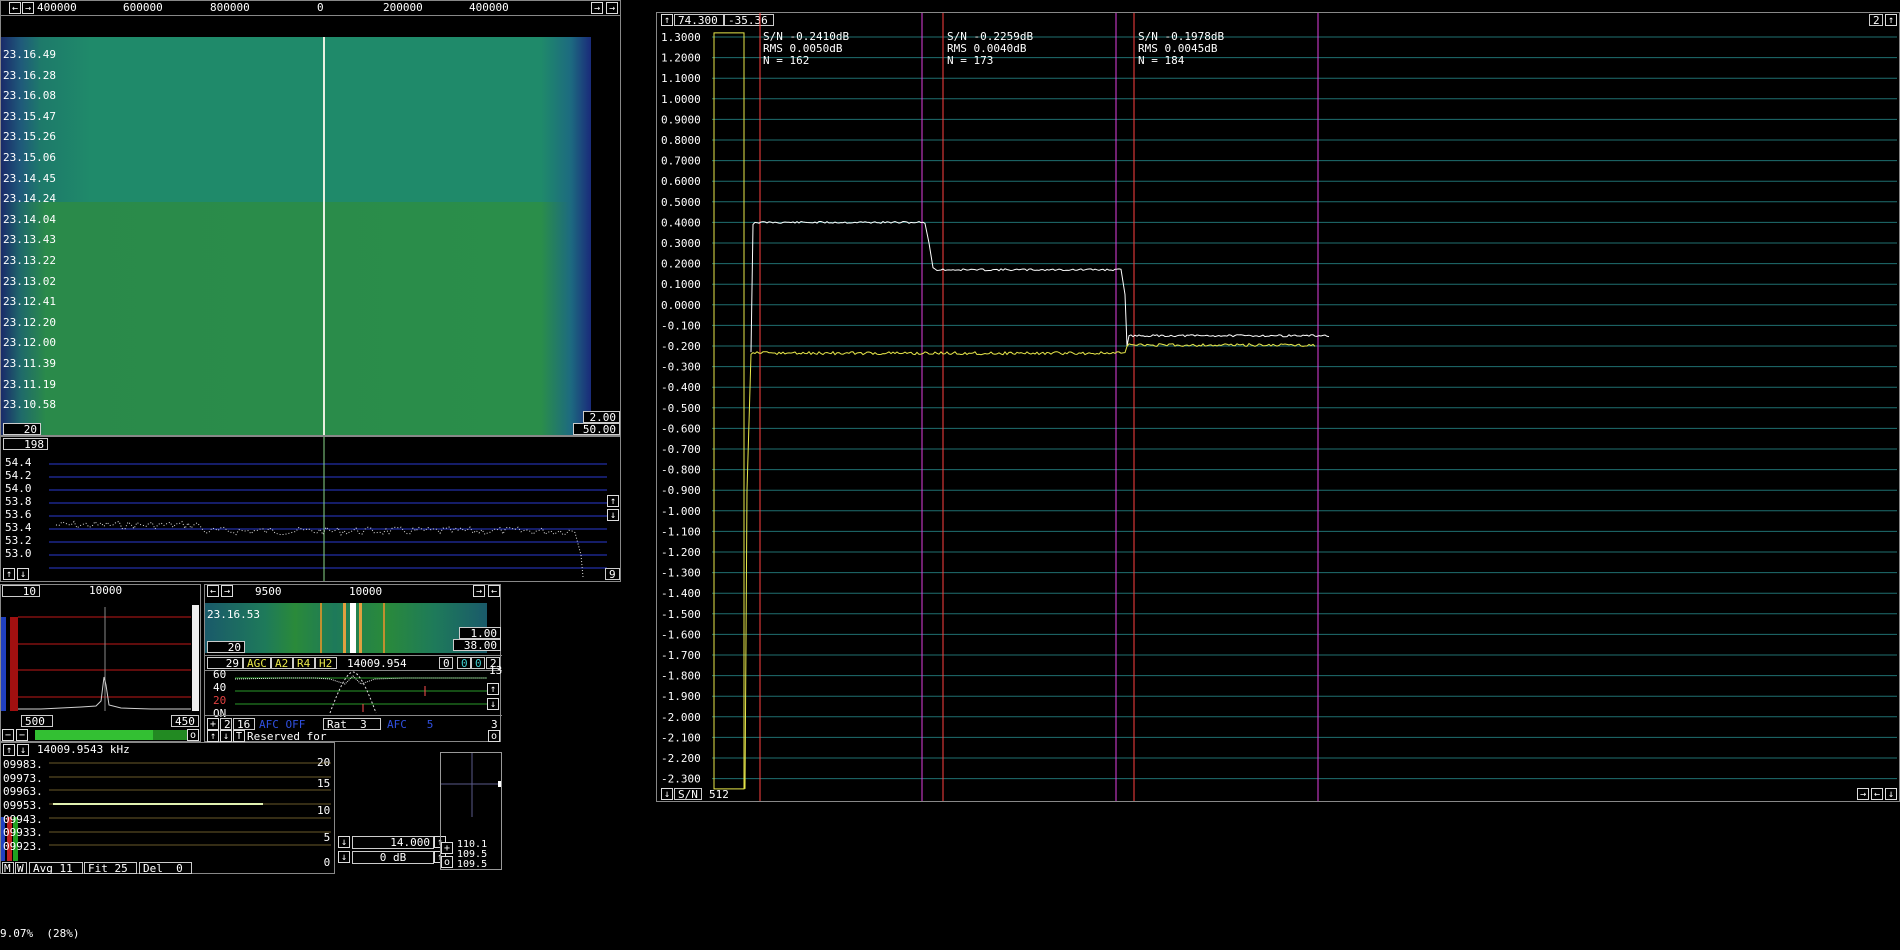 Image resolution: width=1900 pixels, height=950 pixels. What do you see at coordinates (166, 811) in the screenshot?
I see `freq-list-plot` at bounding box center [166, 811].